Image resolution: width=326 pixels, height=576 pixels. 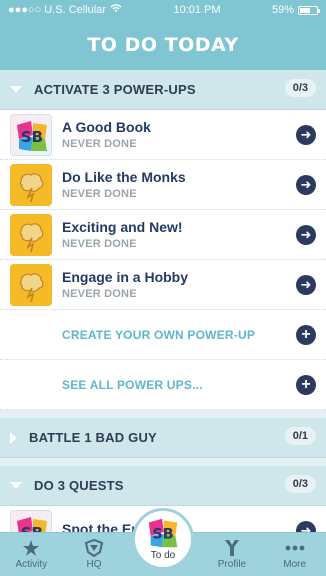 I want to click on tab-label: To do, so click(x=163, y=555).